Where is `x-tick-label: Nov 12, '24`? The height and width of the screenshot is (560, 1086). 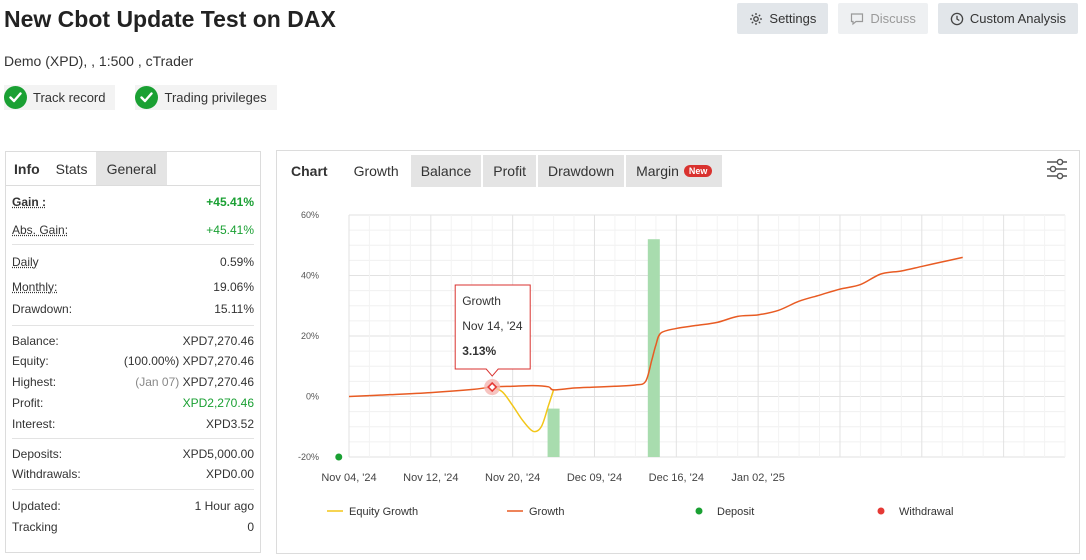
x-tick-label: Nov 12, '24 is located at coordinates (430, 478).